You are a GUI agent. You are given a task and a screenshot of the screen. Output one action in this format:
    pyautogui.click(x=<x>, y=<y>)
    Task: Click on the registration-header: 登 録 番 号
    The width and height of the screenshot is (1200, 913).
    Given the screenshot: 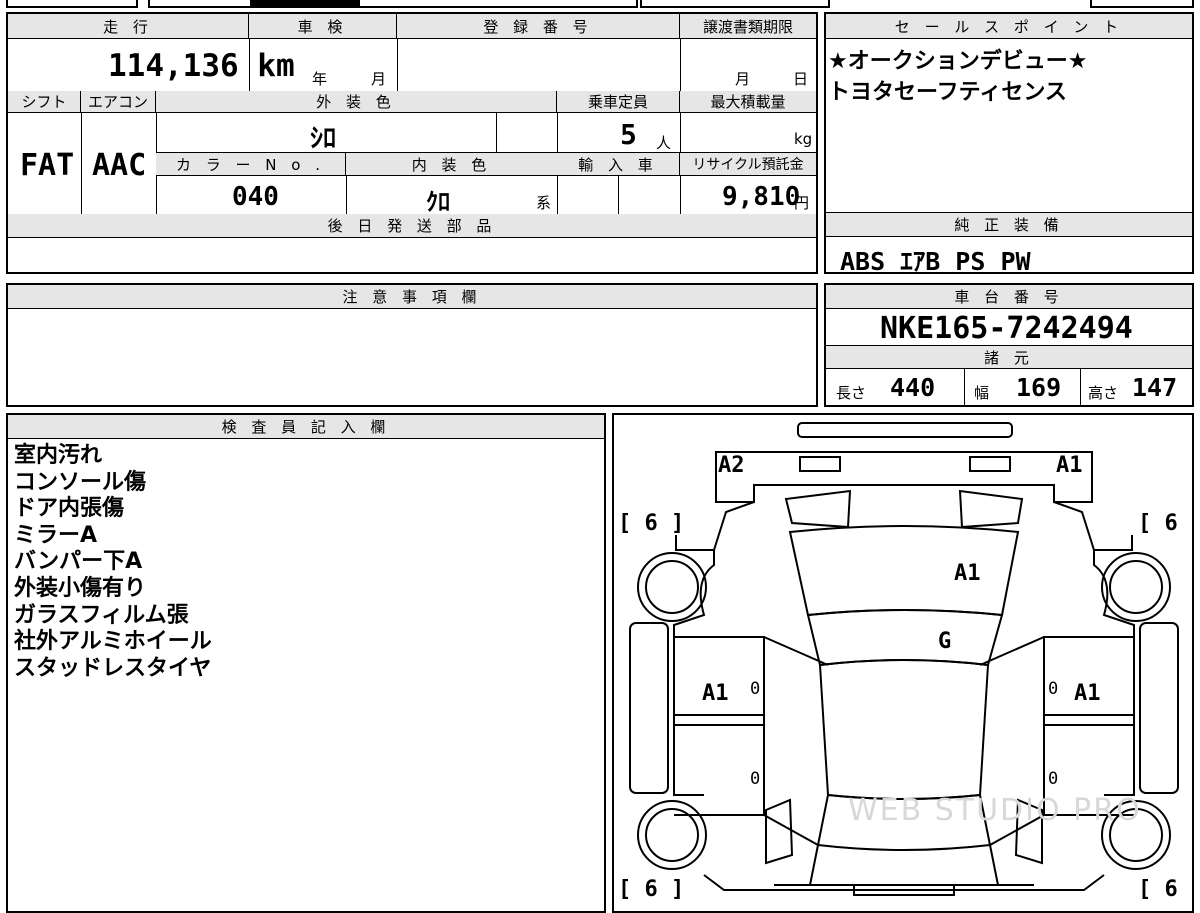 What is the action you would take?
    pyautogui.click(x=538, y=26)
    